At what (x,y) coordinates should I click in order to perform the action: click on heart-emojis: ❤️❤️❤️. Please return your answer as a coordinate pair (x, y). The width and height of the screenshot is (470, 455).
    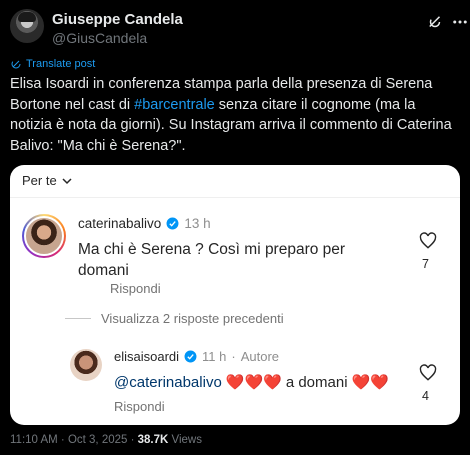
    Looking at the image, I should click on (253, 382).